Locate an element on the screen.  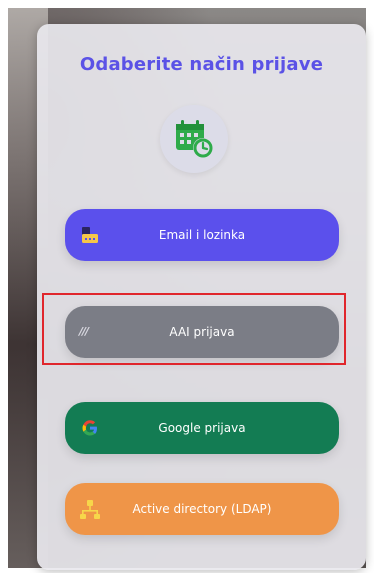
aai-login-button: /// AAI prijava is located at coordinates (202, 332).